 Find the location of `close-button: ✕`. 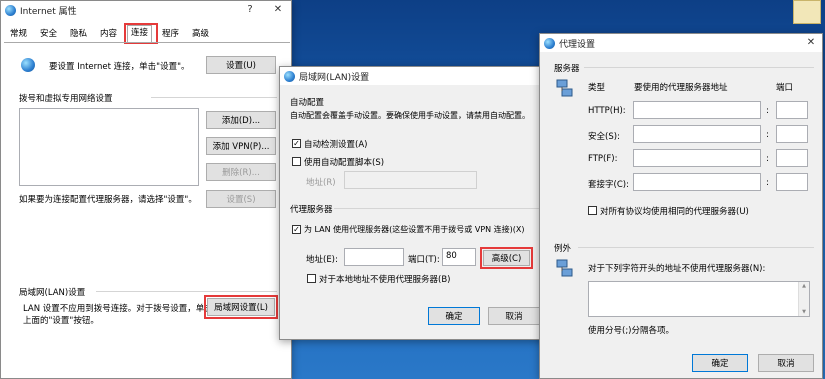

close-button: ✕ is located at coordinates (278, 10).